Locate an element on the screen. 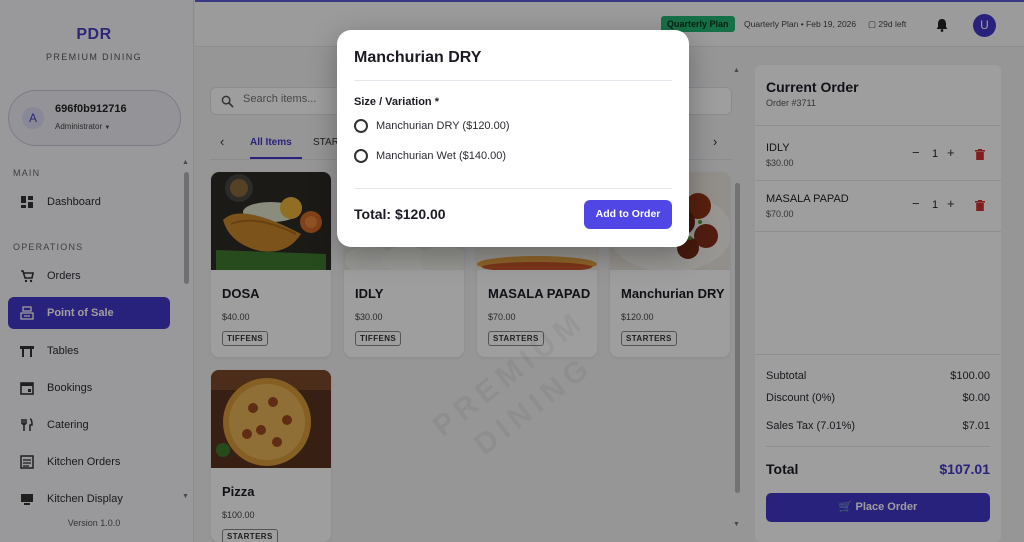  variation-option-dry: Manchurian DRY ($120.00) is located at coordinates (484, 127).